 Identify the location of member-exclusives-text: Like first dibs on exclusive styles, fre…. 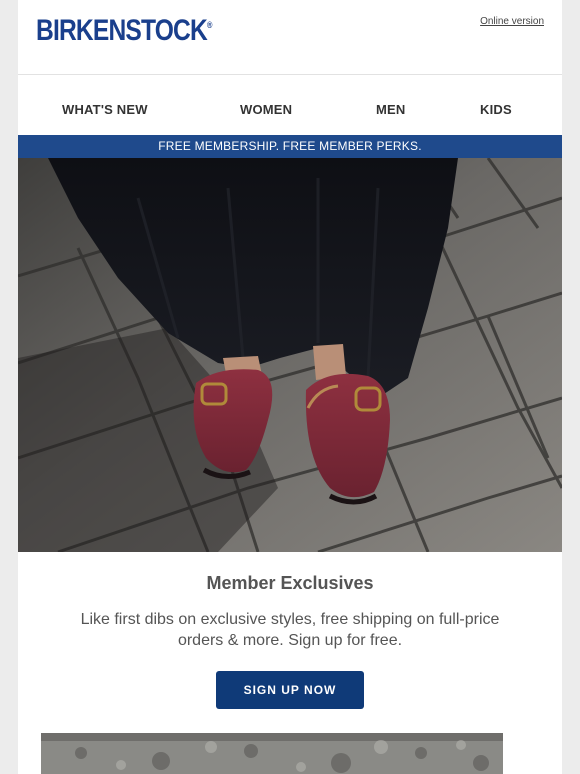
(290, 630).